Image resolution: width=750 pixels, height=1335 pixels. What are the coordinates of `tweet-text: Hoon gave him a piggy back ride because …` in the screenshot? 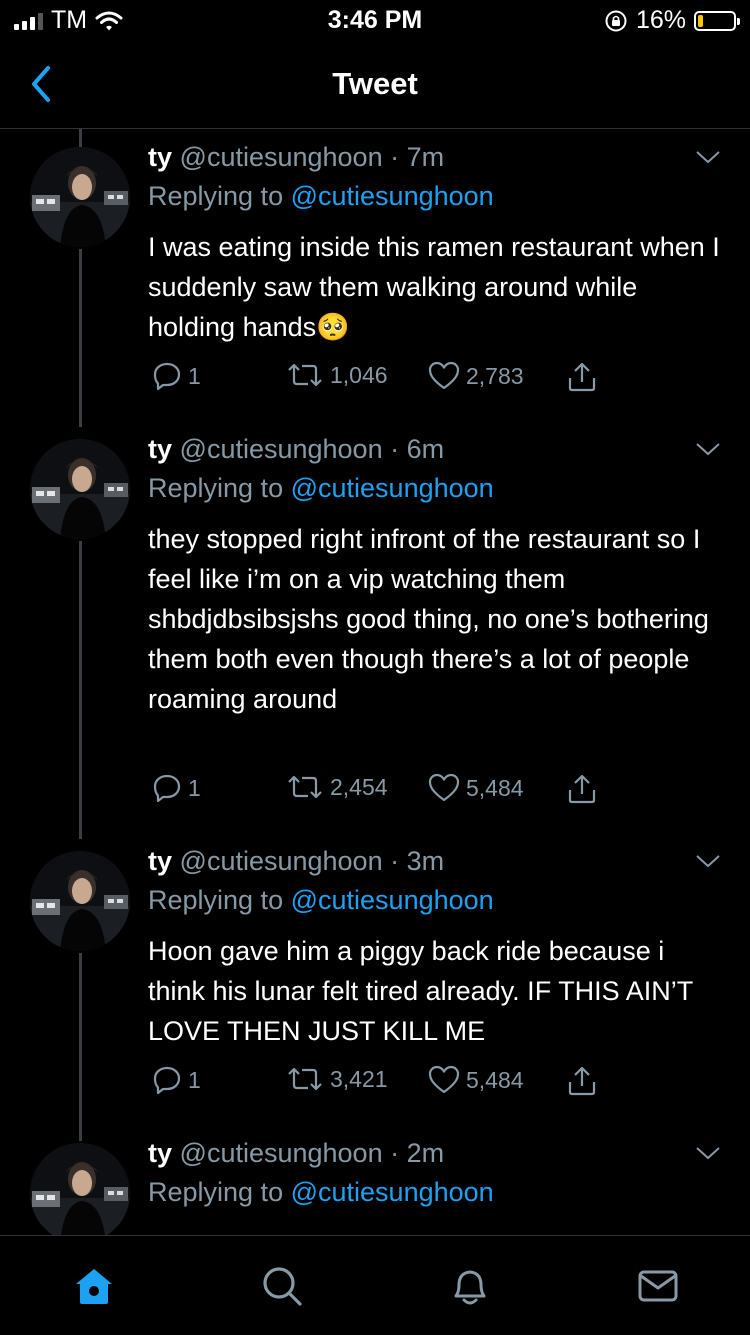 It's located at (420, 991).